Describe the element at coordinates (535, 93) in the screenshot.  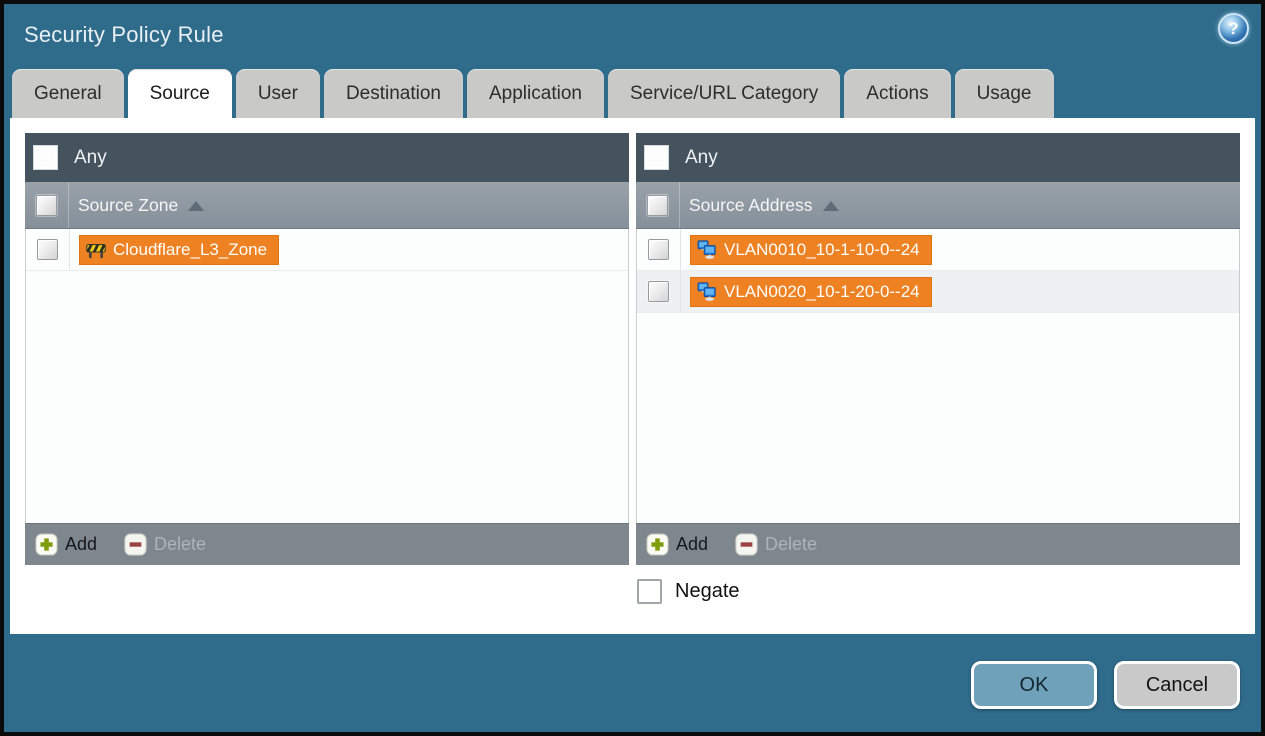
I see `tab-application: Application` at that location.